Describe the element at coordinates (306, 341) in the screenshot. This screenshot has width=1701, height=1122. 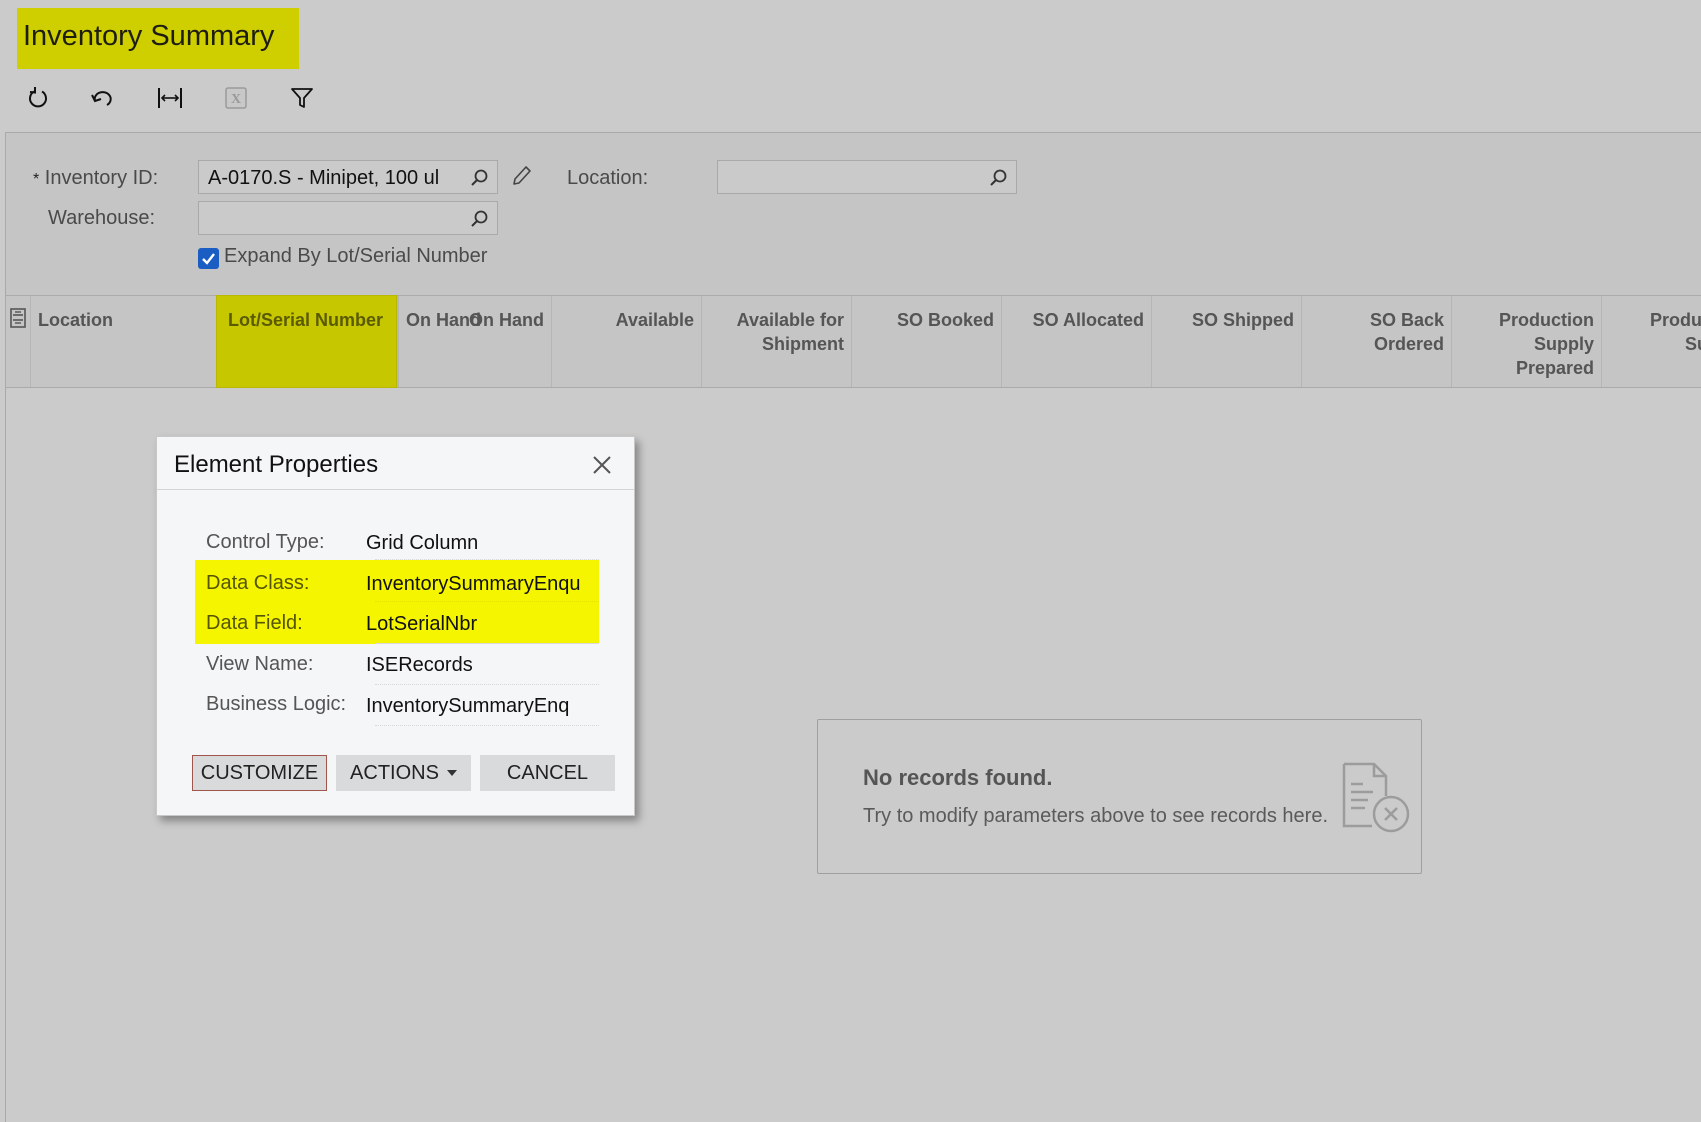
I see `column-header-lot-serial-number: Lot/Serial Number` at that location.